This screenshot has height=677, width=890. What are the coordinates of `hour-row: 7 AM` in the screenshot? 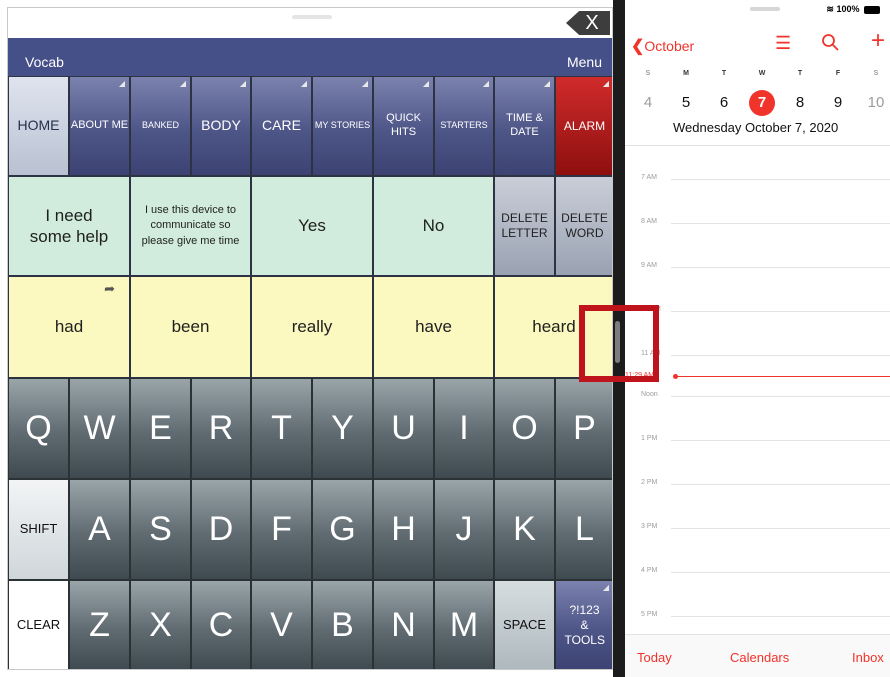 It's located at (757, 180).